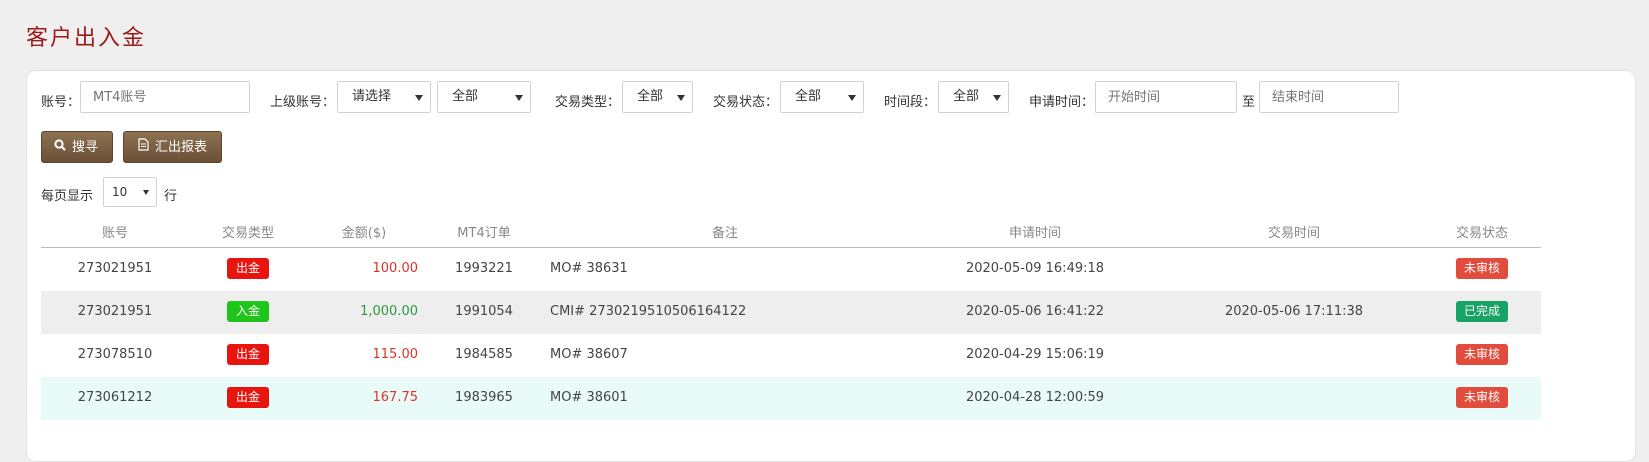 The width and height of the screenshot is (1649, 462). What do you see at coordinates (1482, 311) in the screenshot?
I see `status-badge: 已完成` at bounding box center [1482, 311].